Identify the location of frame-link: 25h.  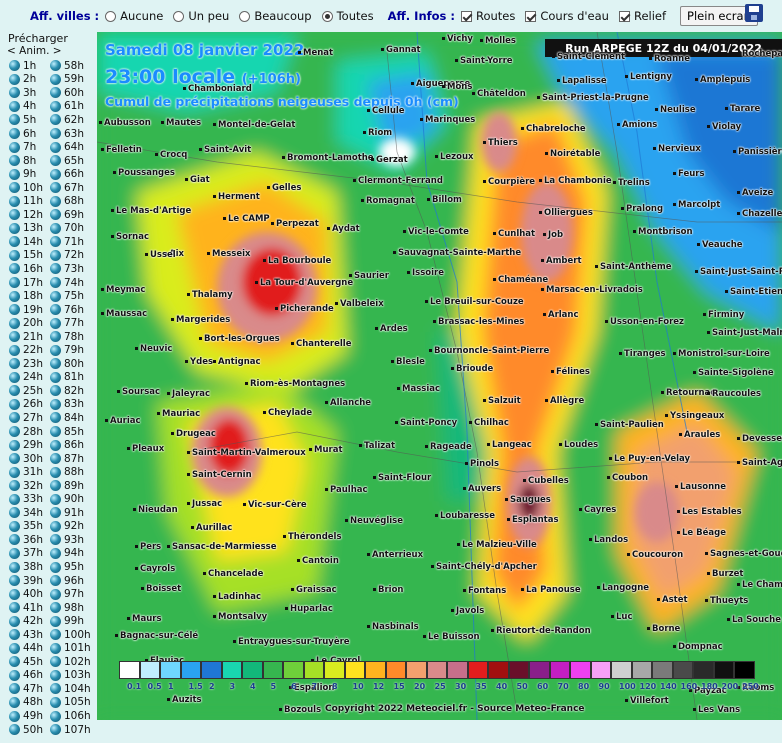
(26, 391).